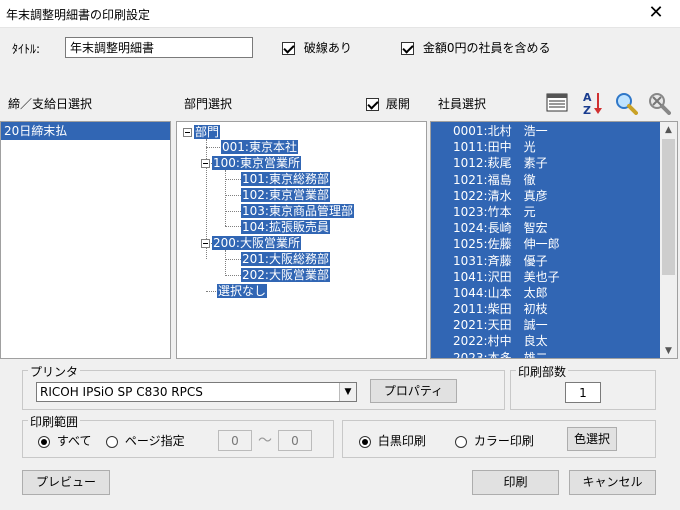 The height and width of the screenshot is (510, 680). Describe the element at coordinates (285, 275) in the screenshot. I see `tree-node: 202:大阪営業部` at that location.